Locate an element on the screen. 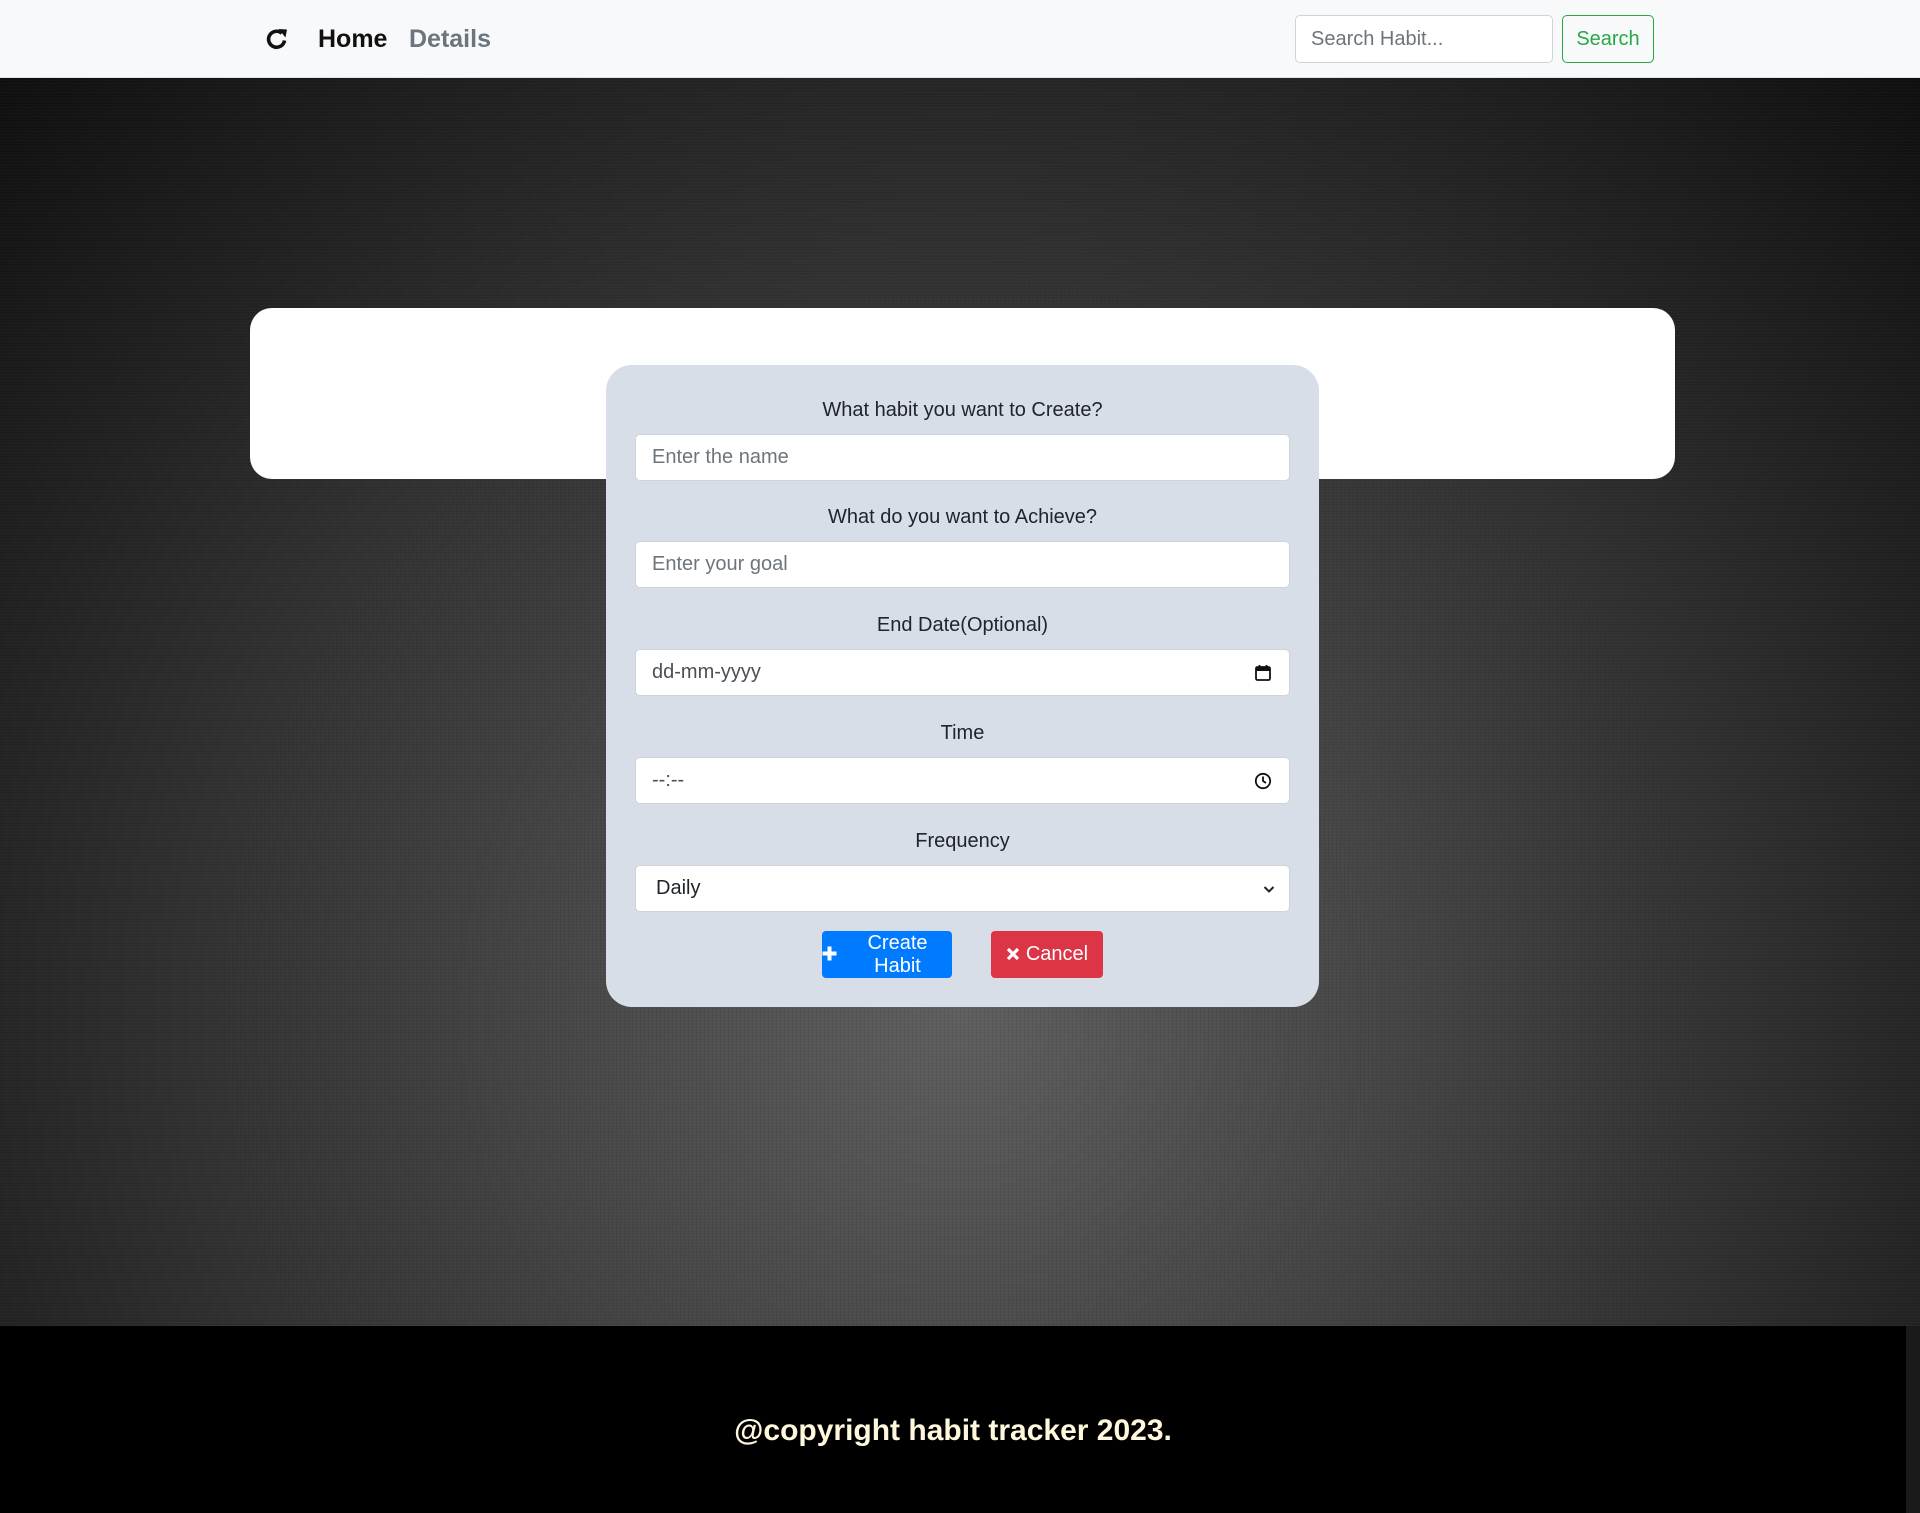  time-placeholder: --:-- is located at coordinates (668, 780).